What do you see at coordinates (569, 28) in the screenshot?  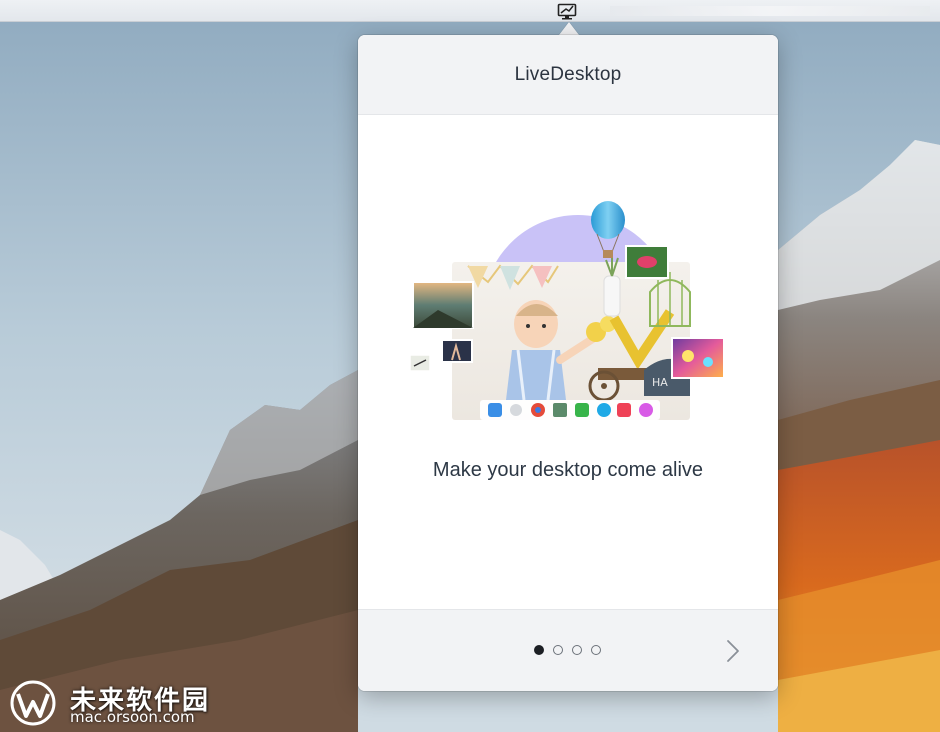 I see `popover-arrow` at bounding box center [569, 28].